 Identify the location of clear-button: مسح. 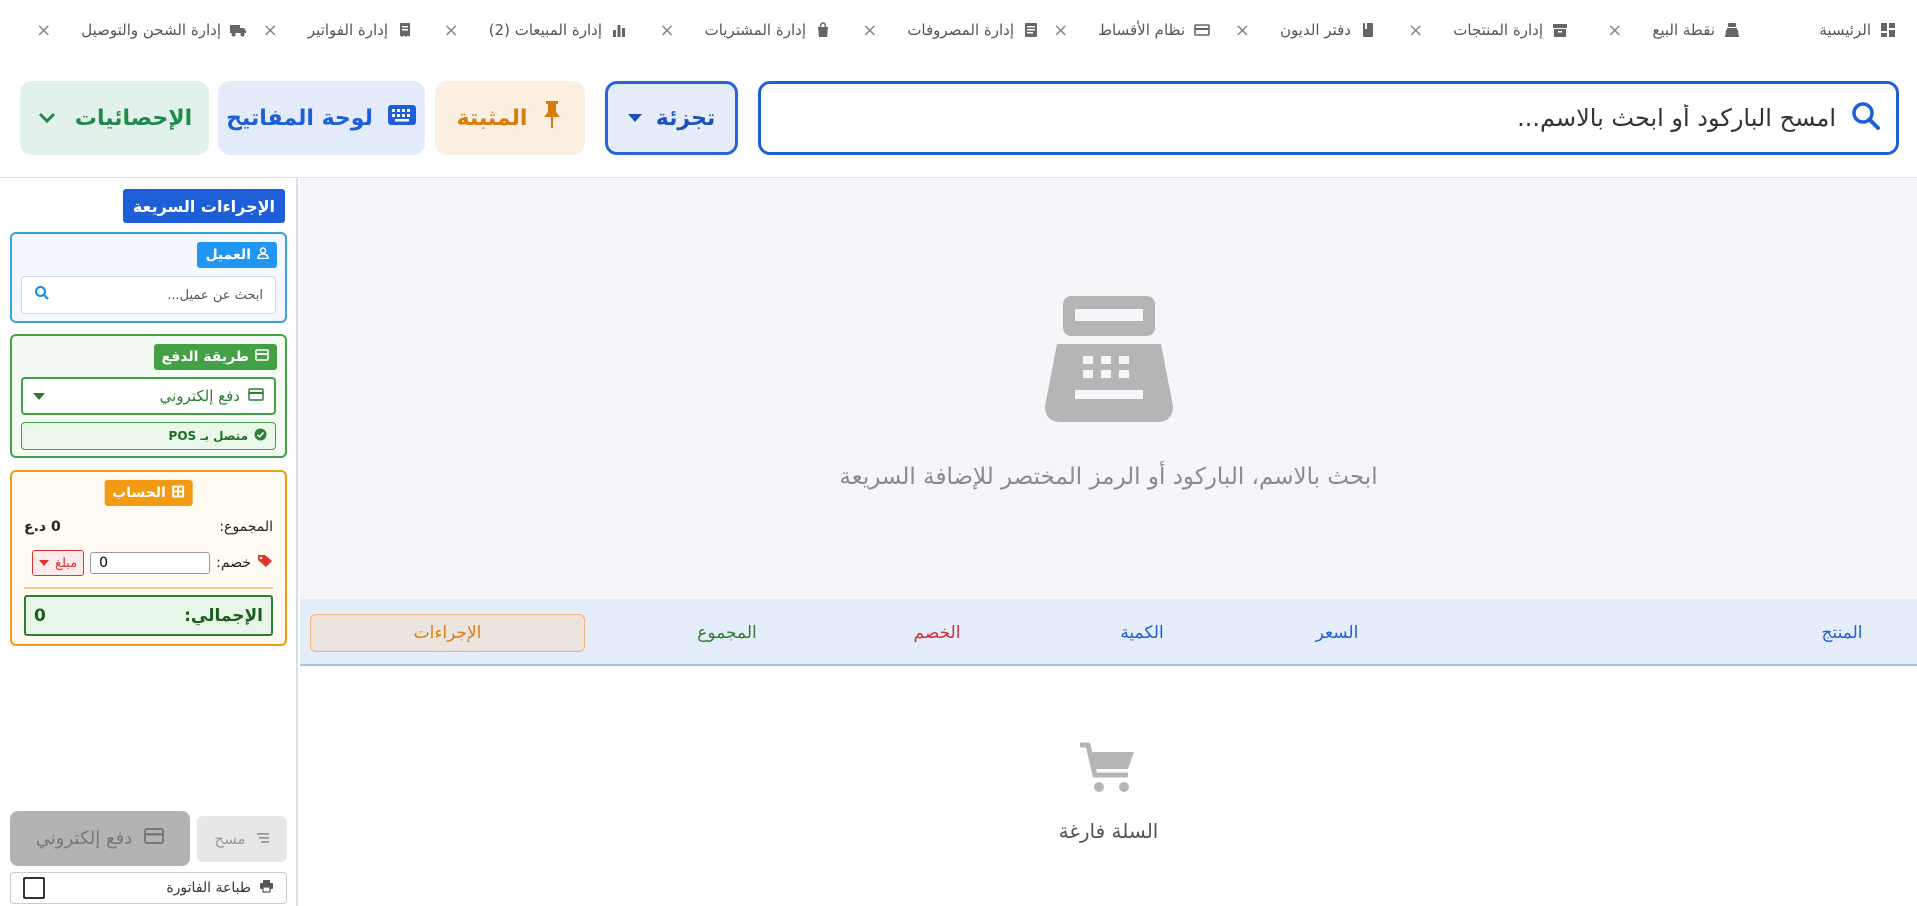
(242, 839).